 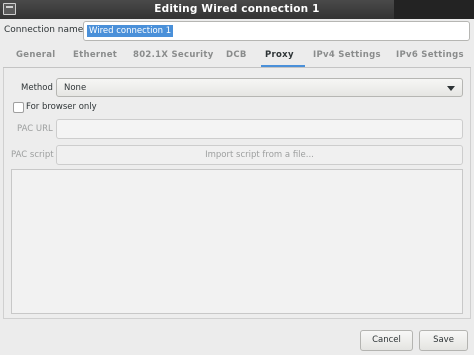 What do you see at coordinates (347, 55) in the screenshot?
I see `tab-ipv4-settings: IPv4 Settings` at bounding box center [347, 55].